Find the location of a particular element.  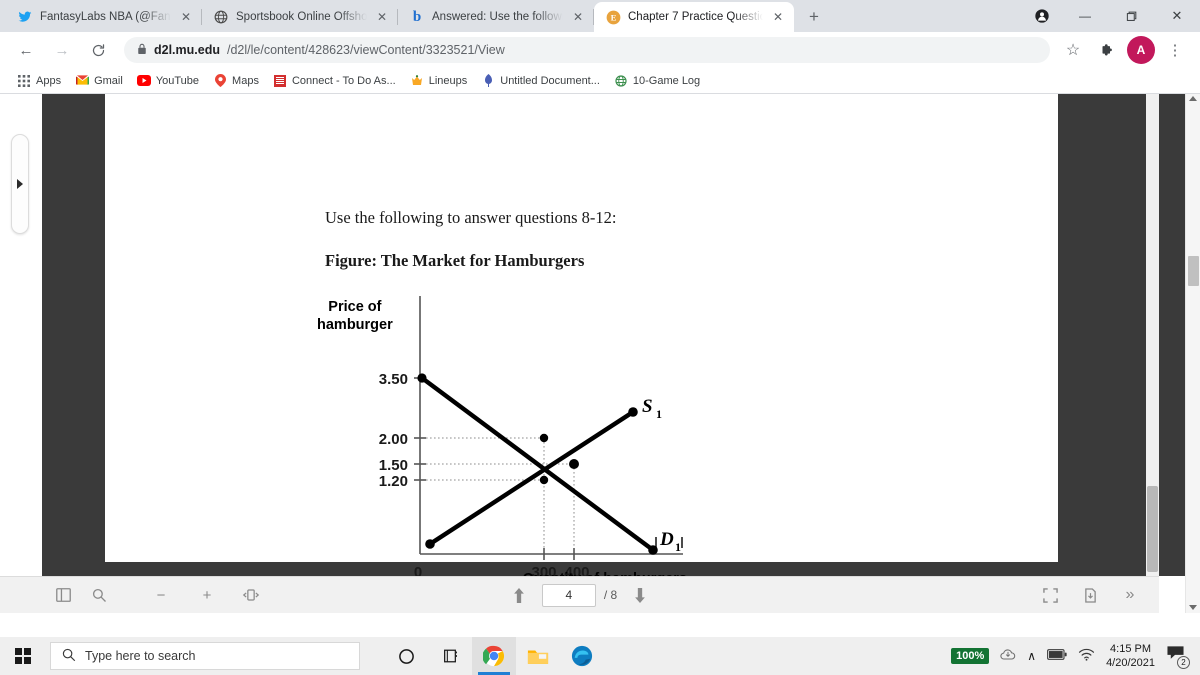

windows-logo-icon is located at coordinates (23, 656).